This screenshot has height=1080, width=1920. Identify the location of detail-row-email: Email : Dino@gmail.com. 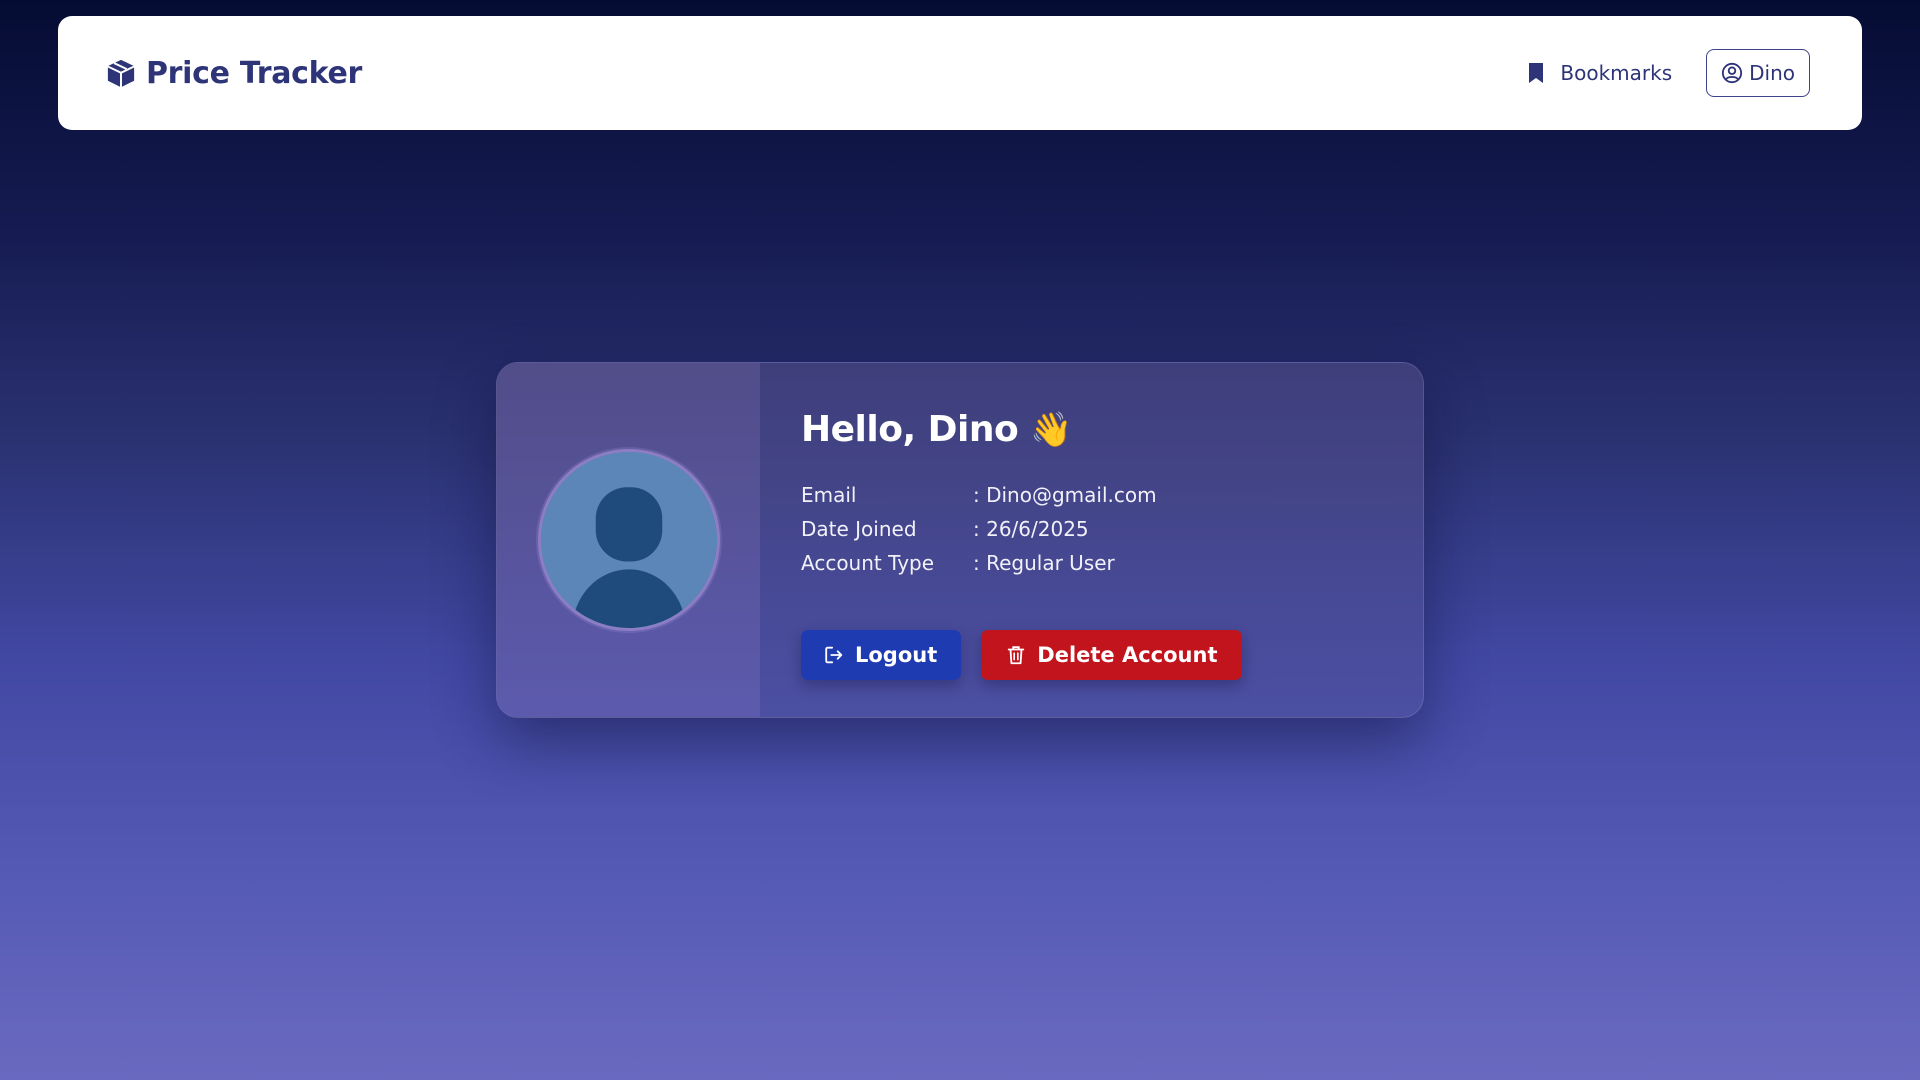
(1092, 495).